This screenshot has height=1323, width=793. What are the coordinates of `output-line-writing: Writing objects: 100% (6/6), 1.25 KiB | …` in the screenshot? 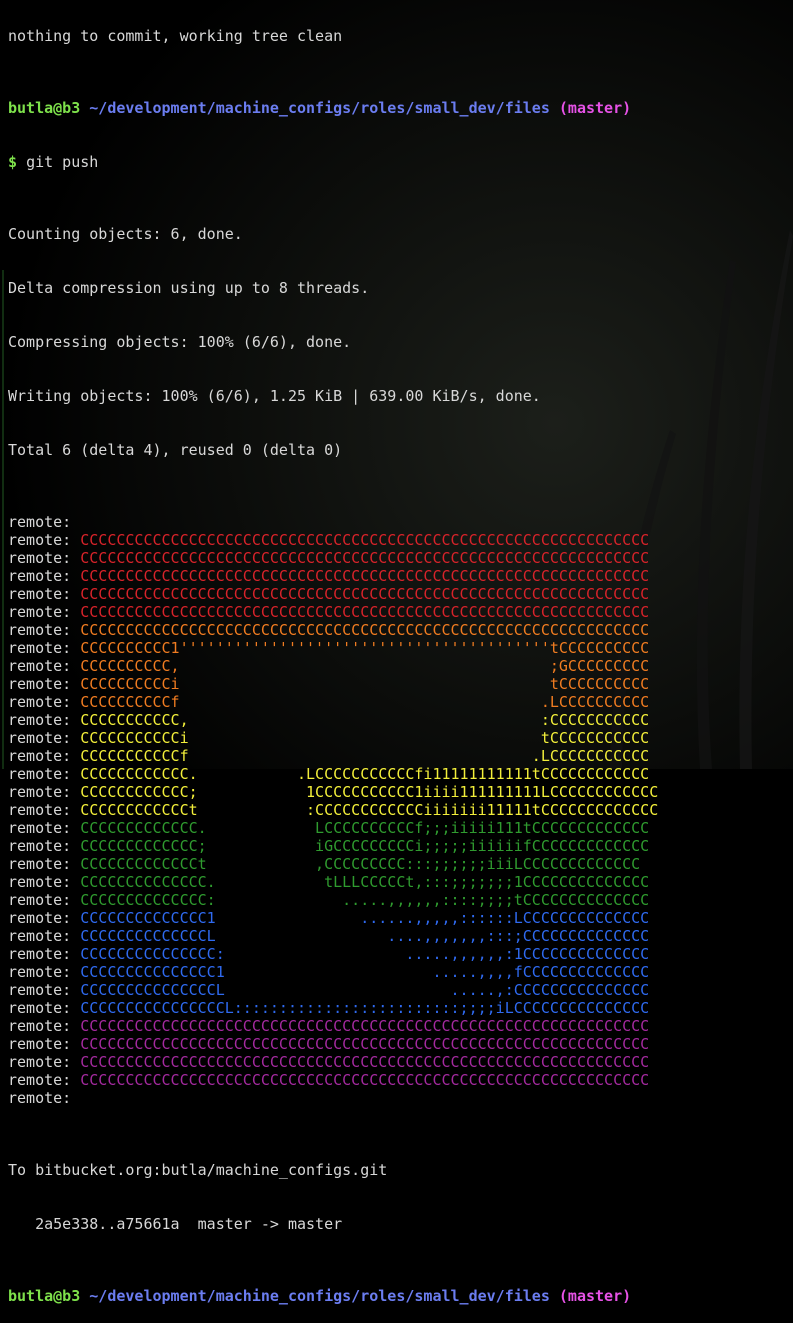 It's located at (274, 396).